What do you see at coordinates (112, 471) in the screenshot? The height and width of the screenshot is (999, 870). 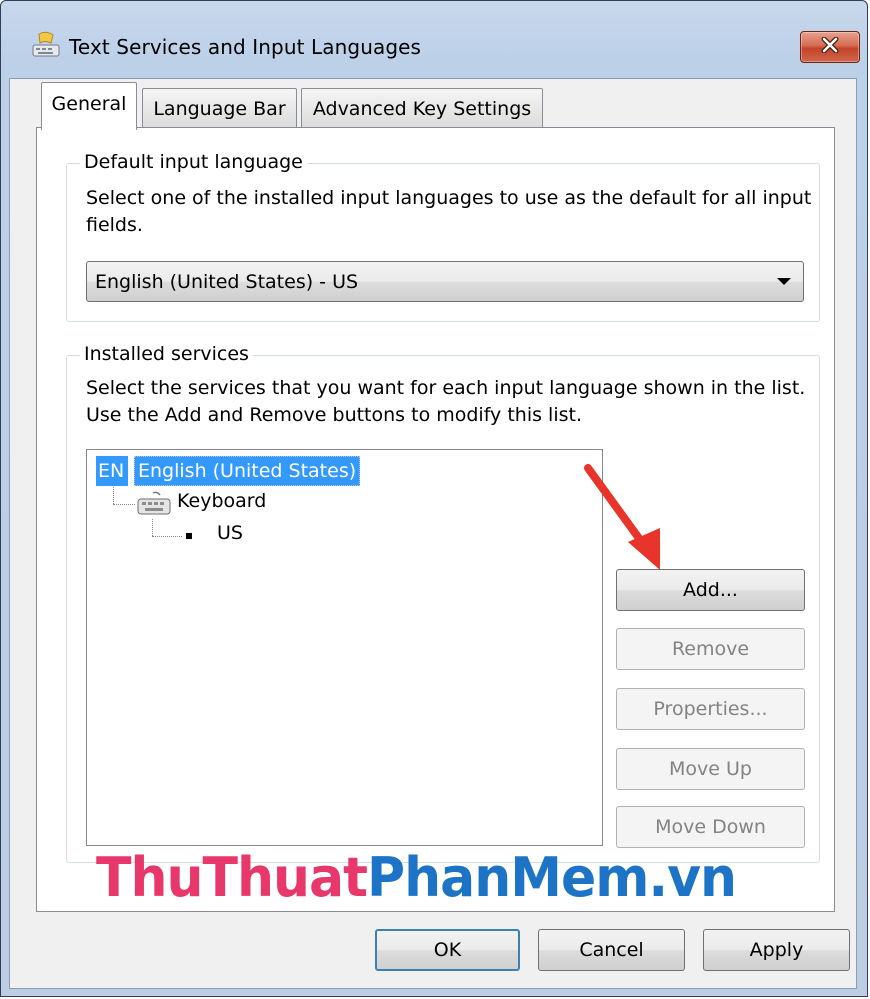 I see `tree-language-code: EN` at bounding box center [112, 471].